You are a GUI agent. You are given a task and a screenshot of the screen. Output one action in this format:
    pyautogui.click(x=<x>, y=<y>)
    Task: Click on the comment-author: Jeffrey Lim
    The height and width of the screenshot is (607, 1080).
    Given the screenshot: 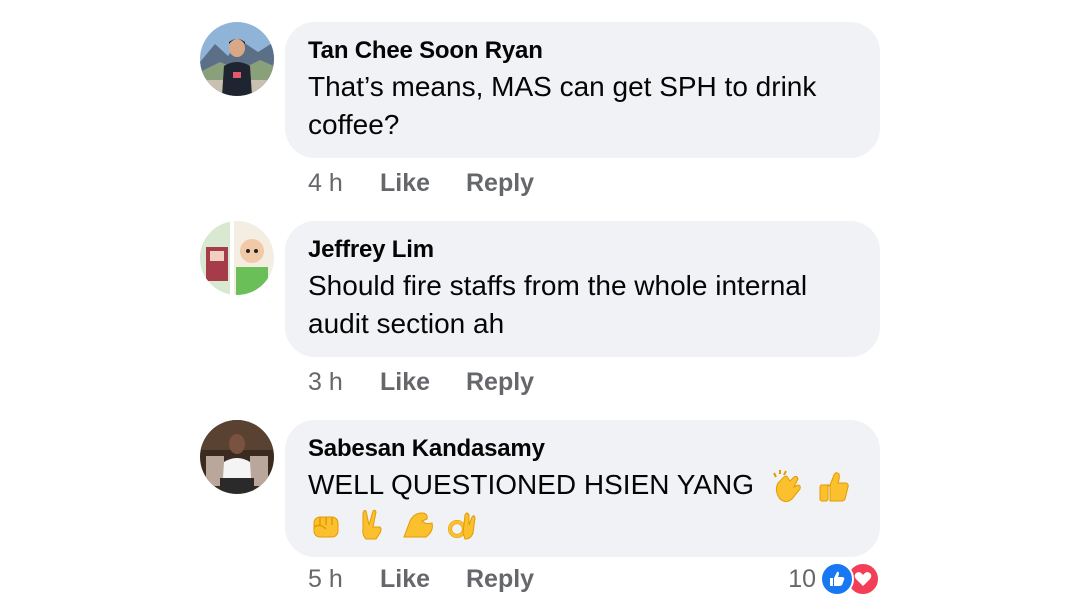 What is the action you would take?
    pyautogui.click(x=583, y=250)
    